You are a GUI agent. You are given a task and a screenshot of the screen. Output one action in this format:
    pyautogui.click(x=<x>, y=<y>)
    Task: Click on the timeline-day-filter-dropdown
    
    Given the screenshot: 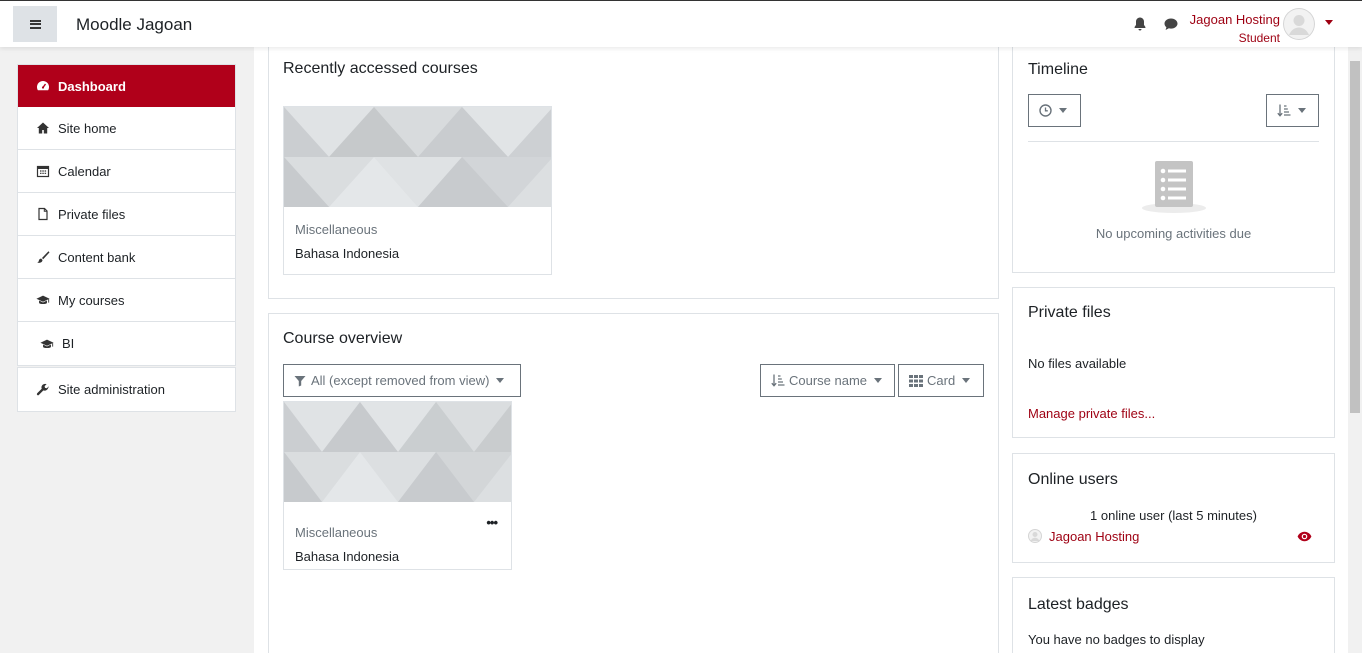 What is the action you would take?
    pyautogui.click(x=1054, y=110)
    